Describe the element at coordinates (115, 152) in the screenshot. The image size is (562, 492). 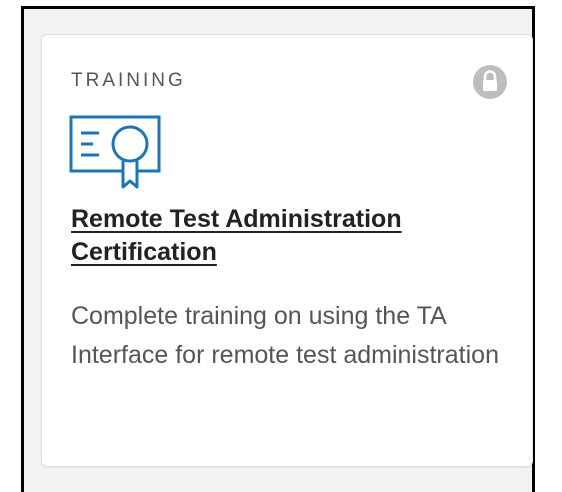
I see `certificate-icon` at that location.